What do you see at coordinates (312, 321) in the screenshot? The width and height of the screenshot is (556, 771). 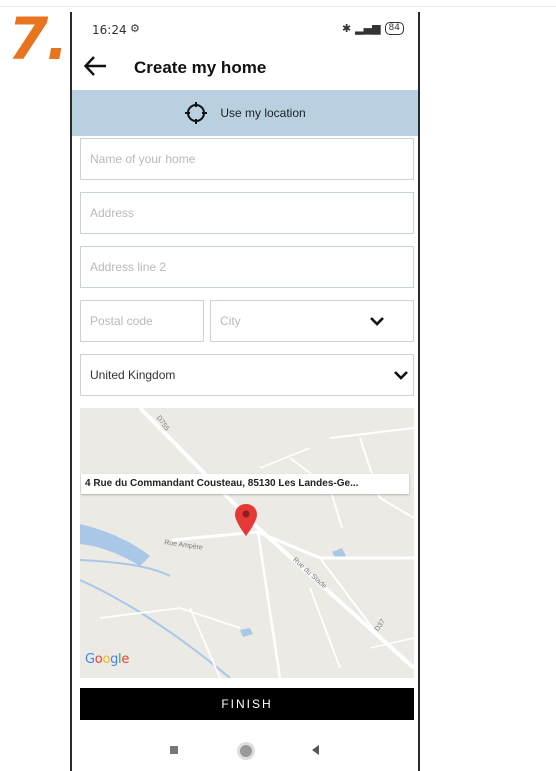 I see `city-select: City` at bounding box center [312, 321].